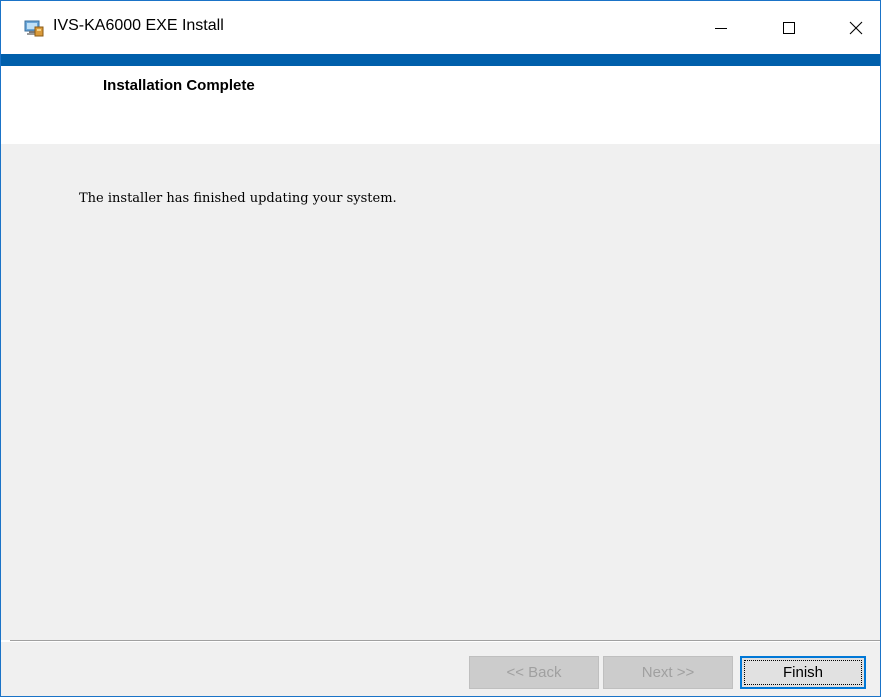 The height and width of the screenshot is (697, 881). I want to click on back-button-label: << Back, so click(534, 672).